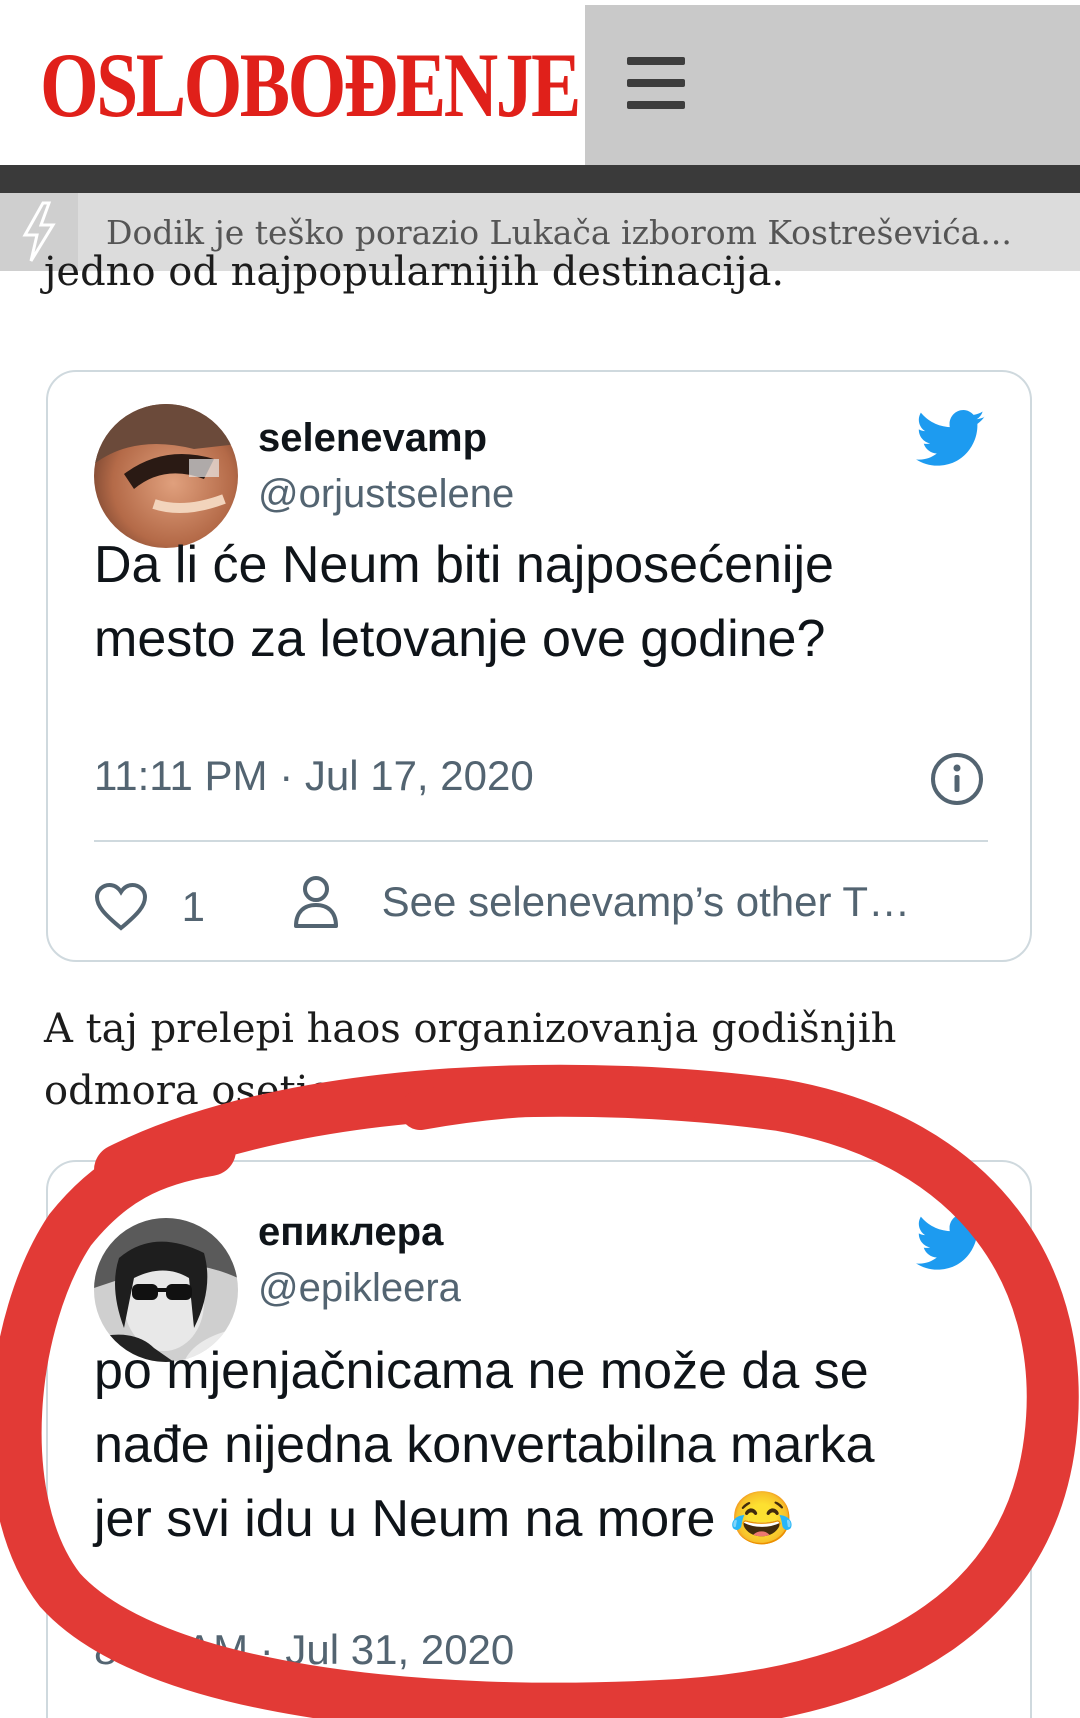 The width and height of the screenshot is (1080, 1718). Describe the element at coordinates (310, 85) in the screenshot. I see `site-logo: OSLOBOĐENJE` at that location.